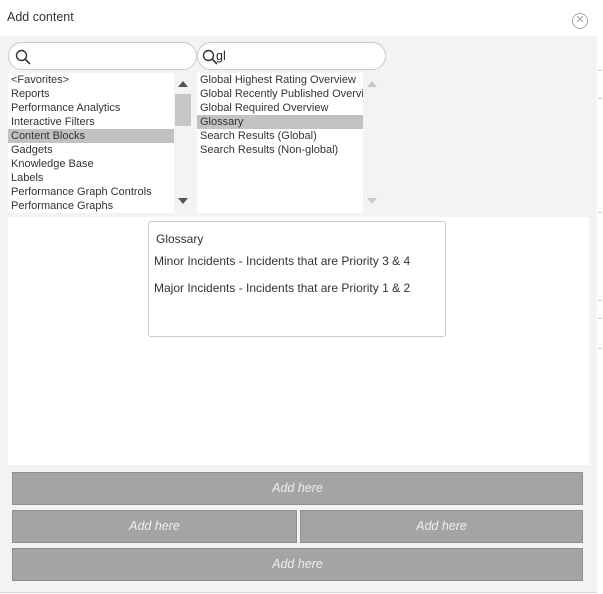  I want to click on add-here-middle-right: Add here, so click(441, 526).